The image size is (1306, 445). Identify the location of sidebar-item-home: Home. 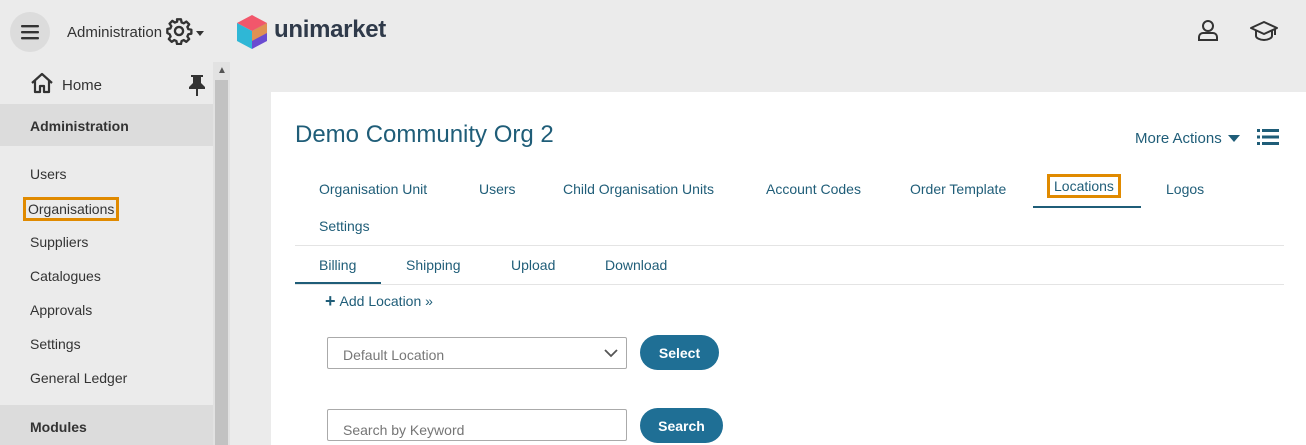
(106, 83).